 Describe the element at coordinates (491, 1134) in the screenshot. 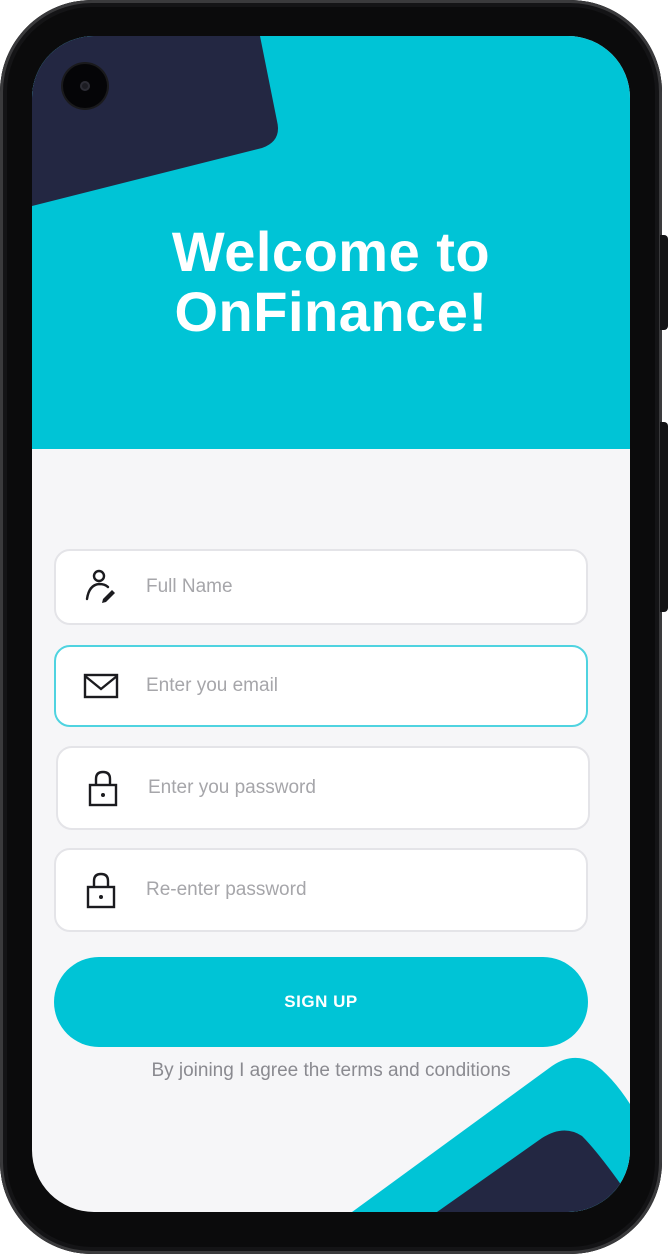

I see `corner-decor-shape` at that location.